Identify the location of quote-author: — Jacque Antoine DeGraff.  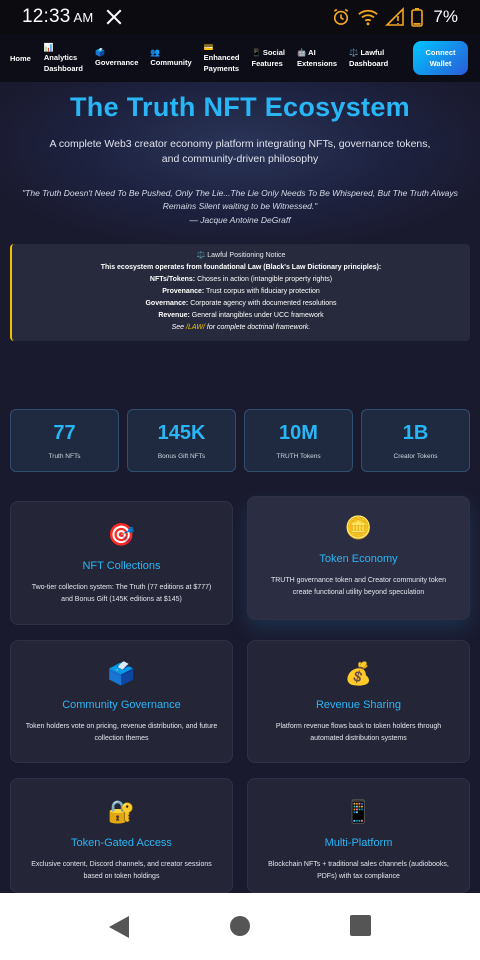
(240, 220).